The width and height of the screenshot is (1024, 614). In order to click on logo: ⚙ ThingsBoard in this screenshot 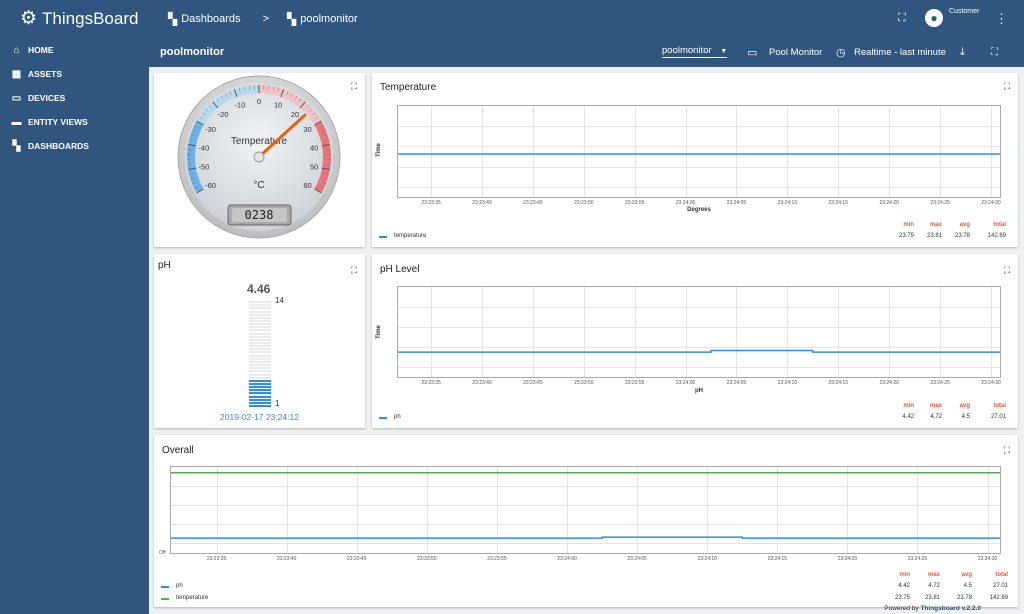, I will do `click(74, 18)`.